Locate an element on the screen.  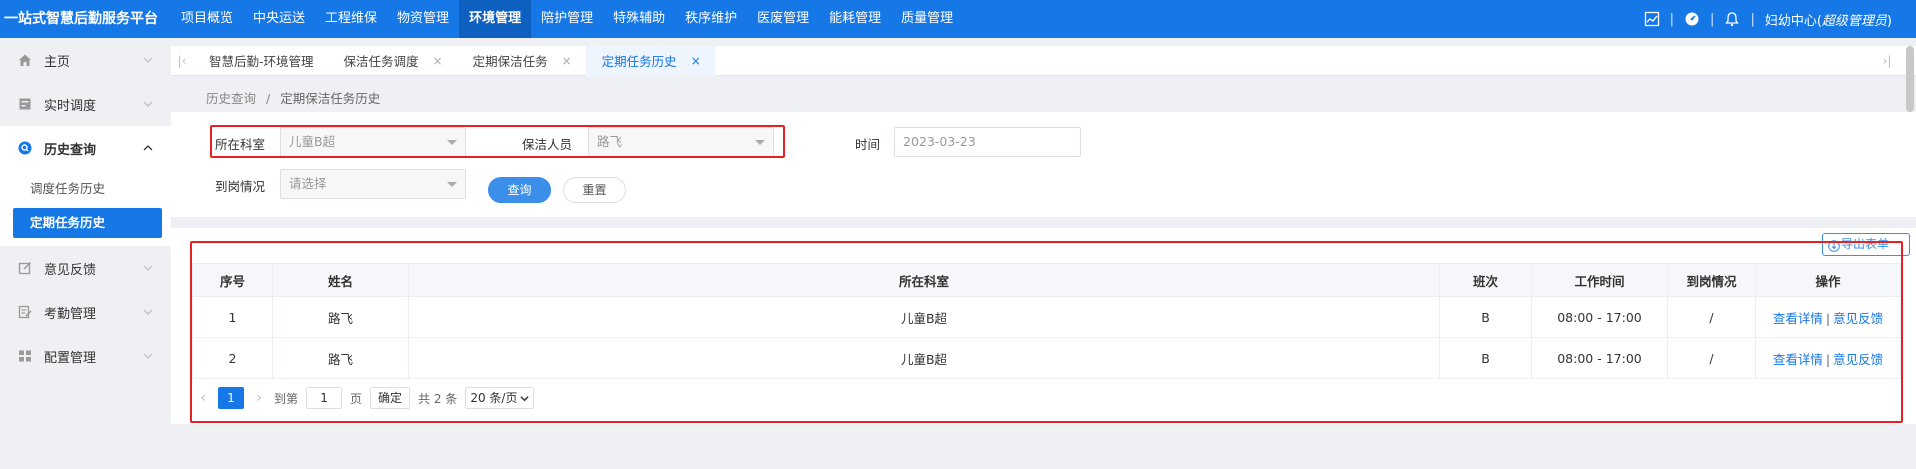
chart-icon is located at coordinates (1652, 19).